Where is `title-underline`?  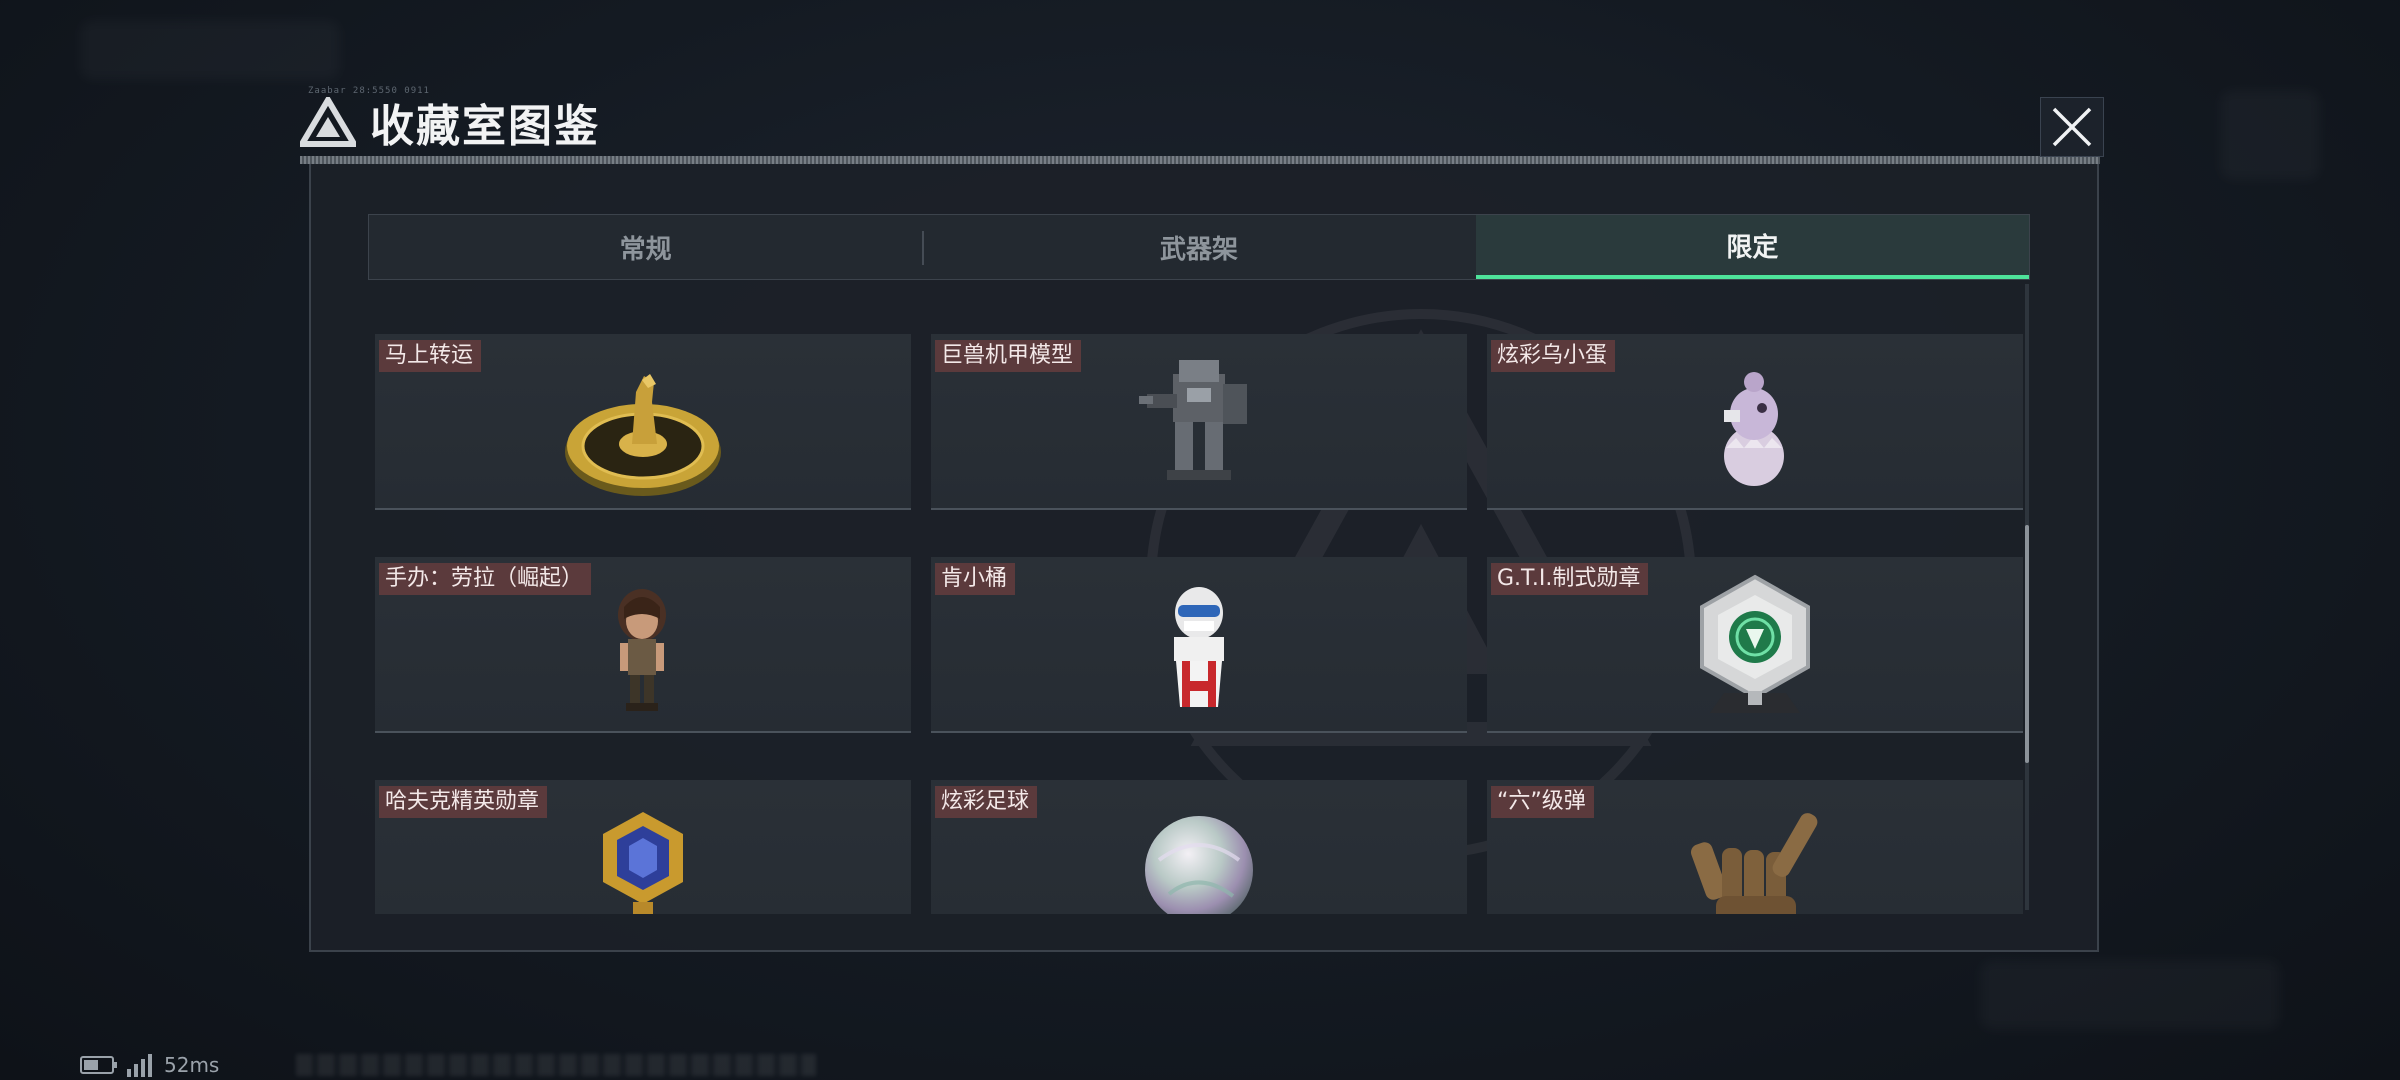
title-underline is located at coordinates (1200, 160).